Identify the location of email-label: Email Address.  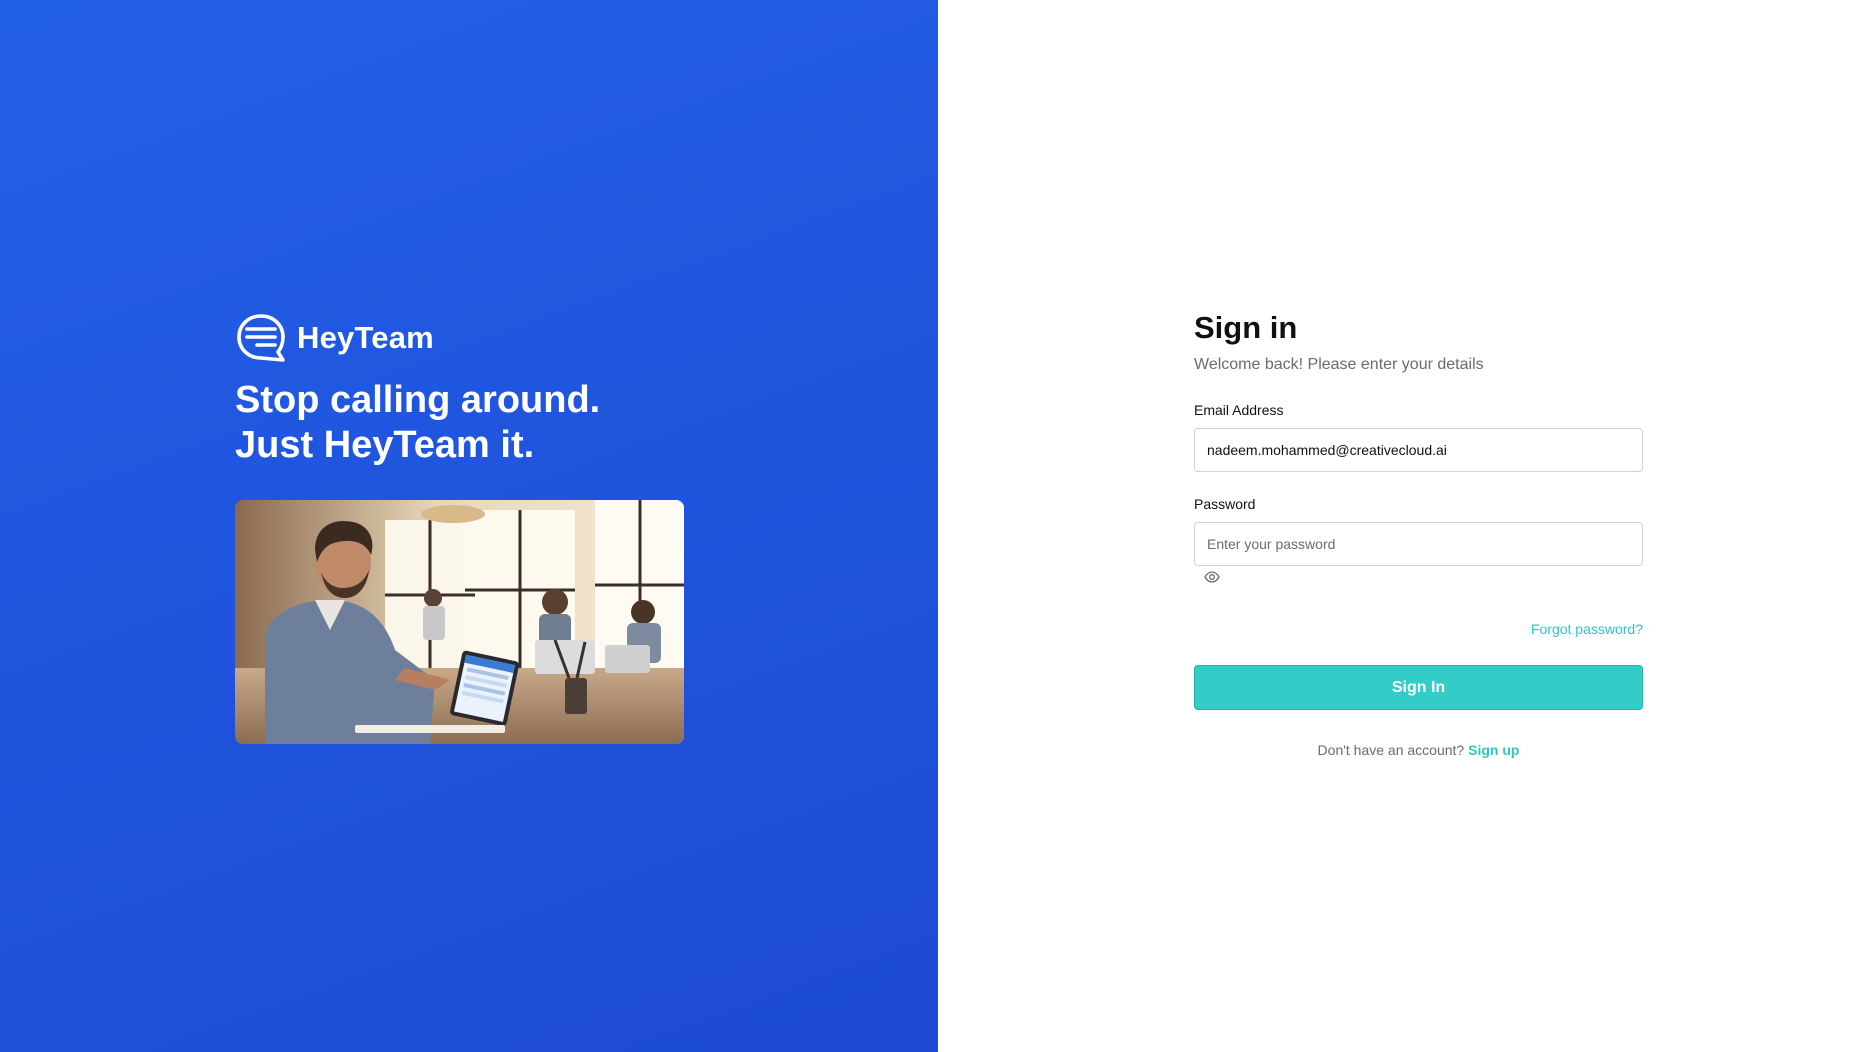
(1239, 410).